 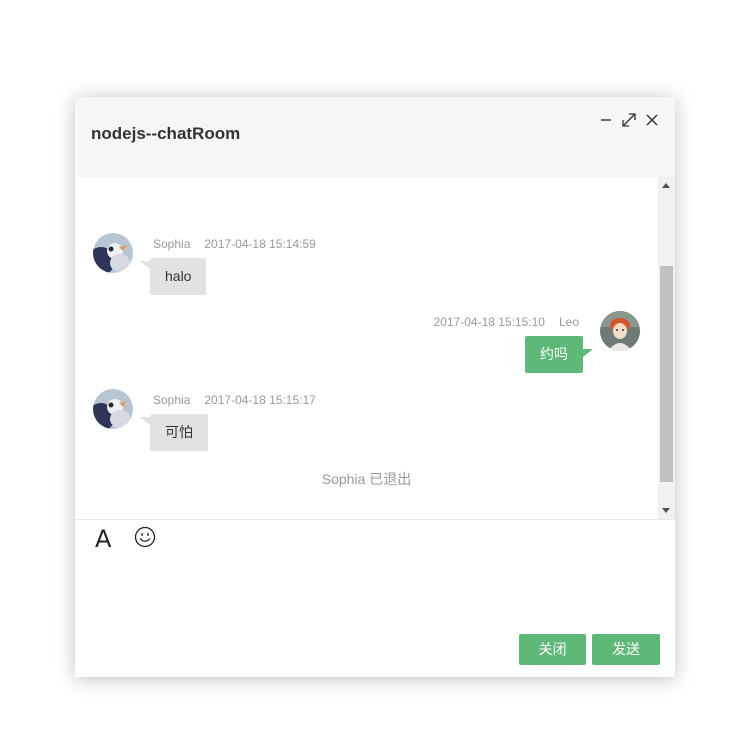 I want to click on title-bar: nodejs--chatRoom, so click(x=375, y=137).